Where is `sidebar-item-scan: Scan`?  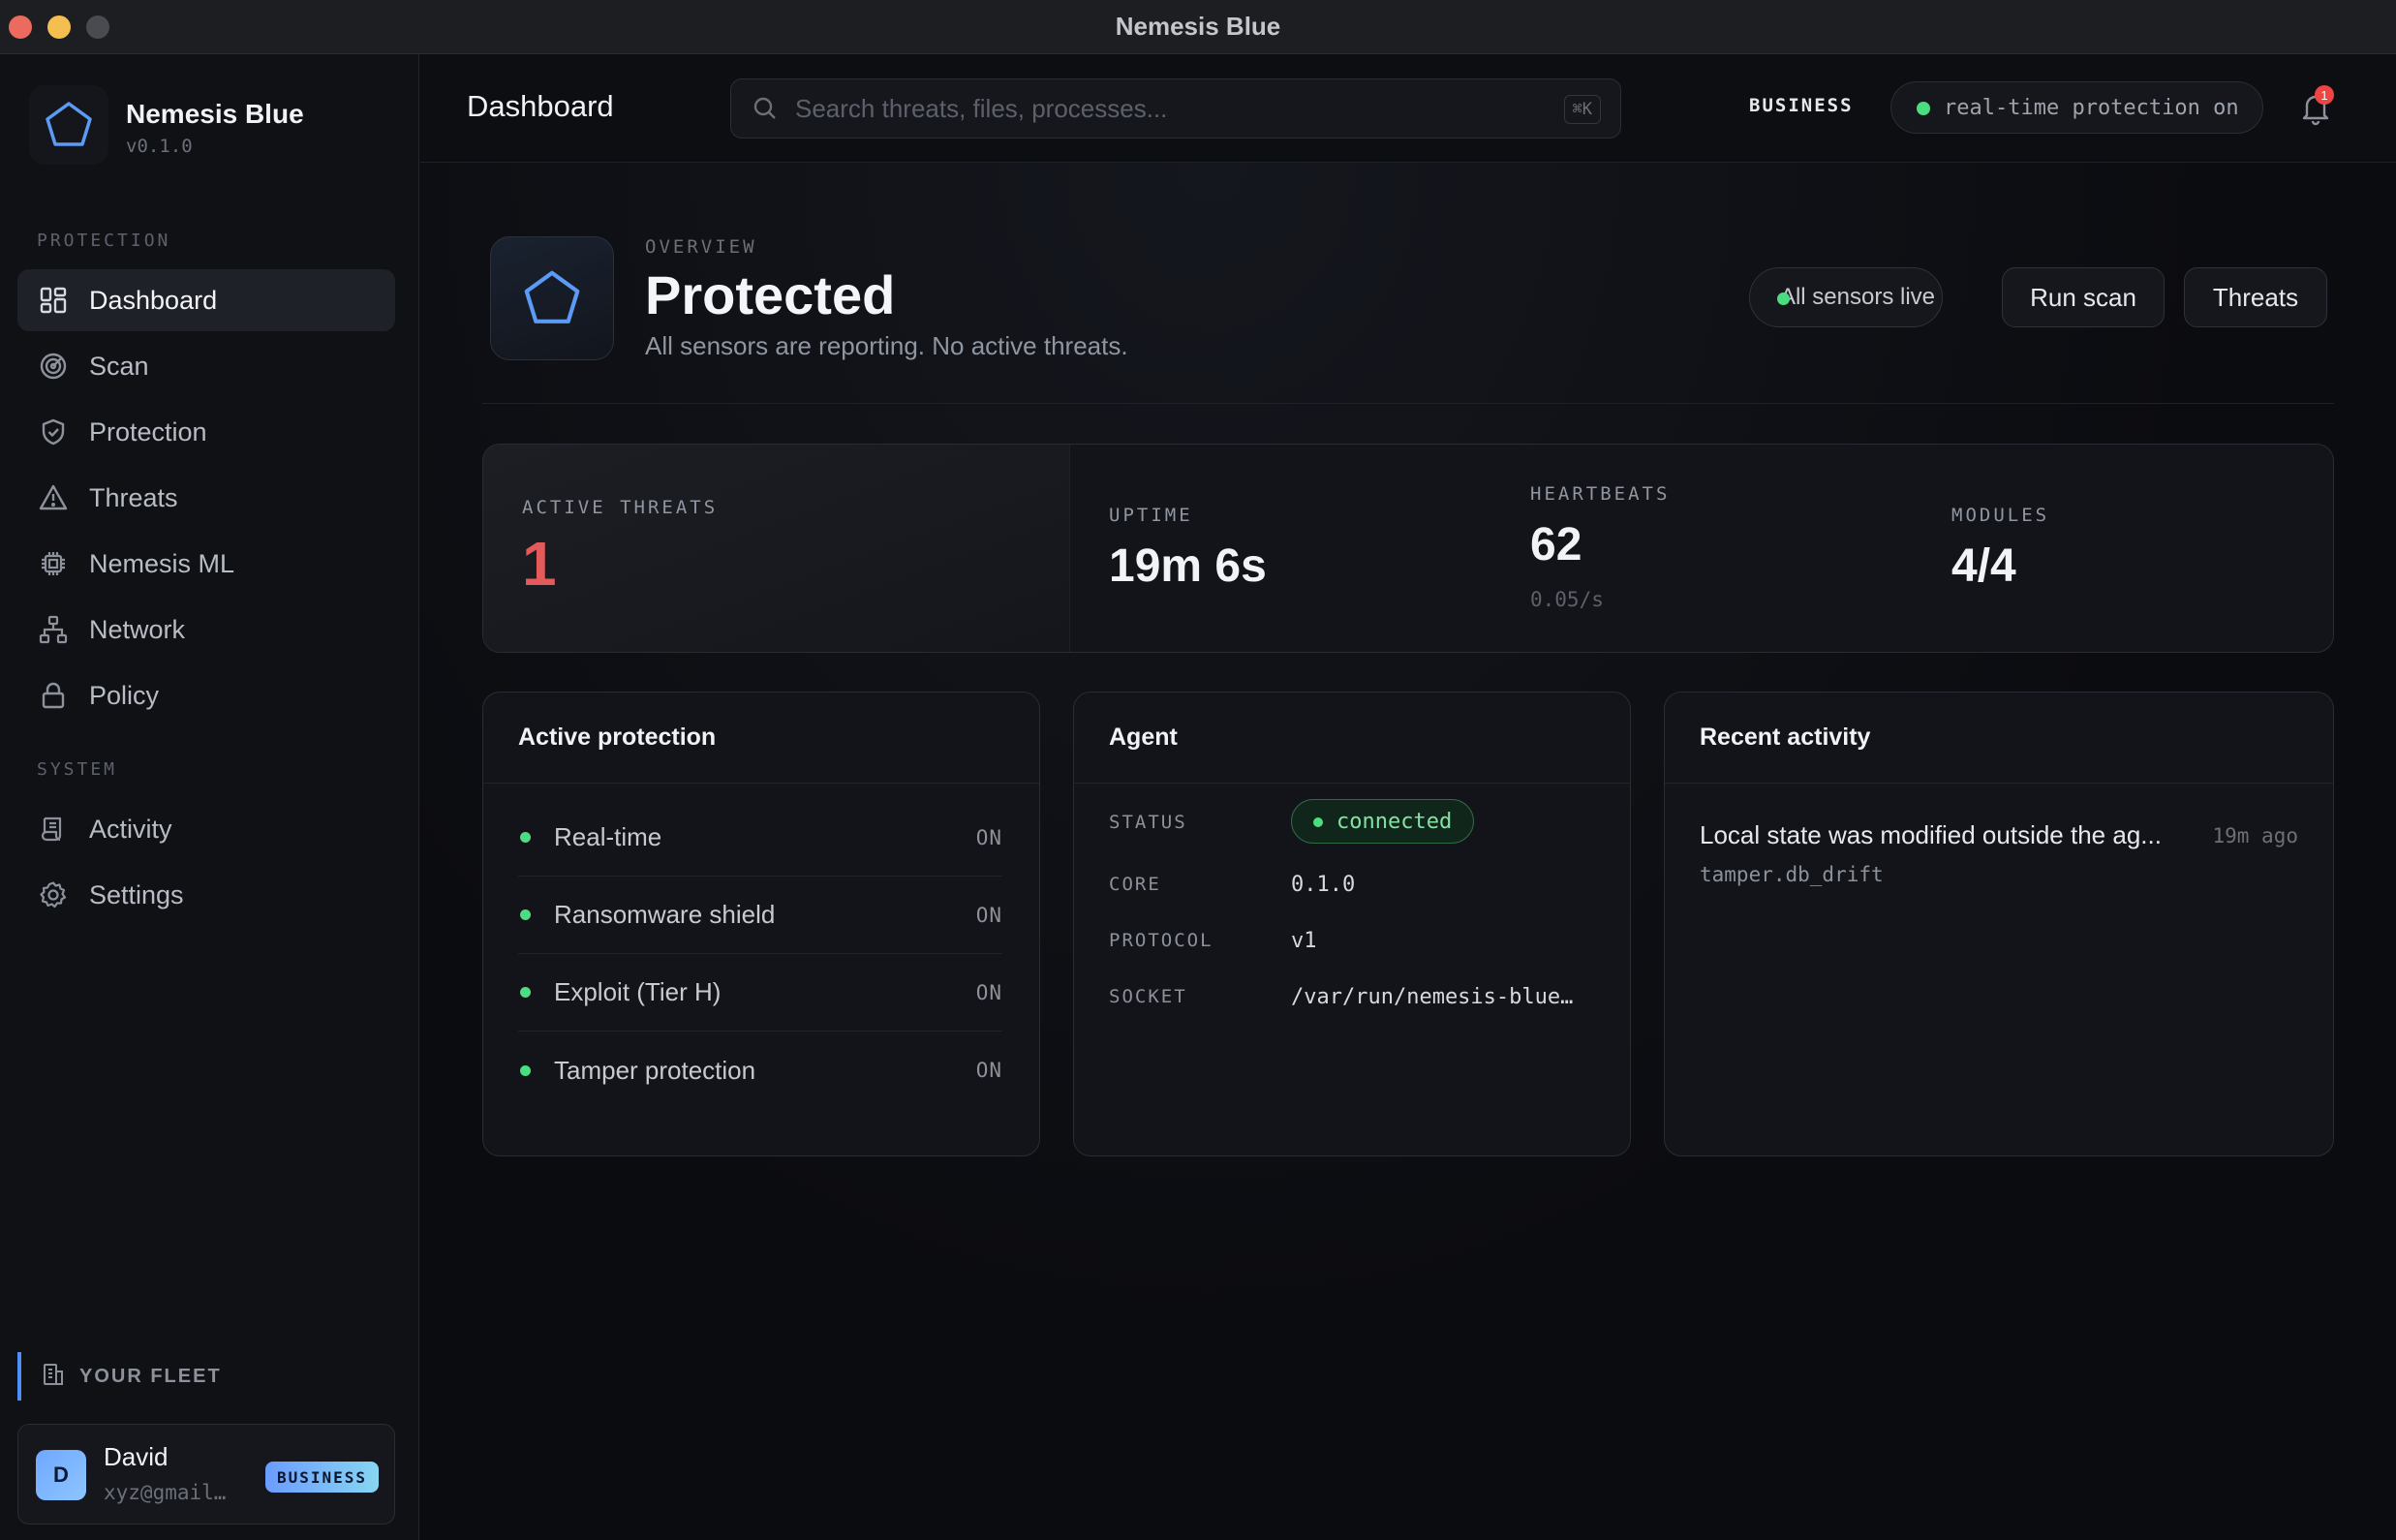 sidebar-item-scan: Scan is located at coordinates (206, 366).